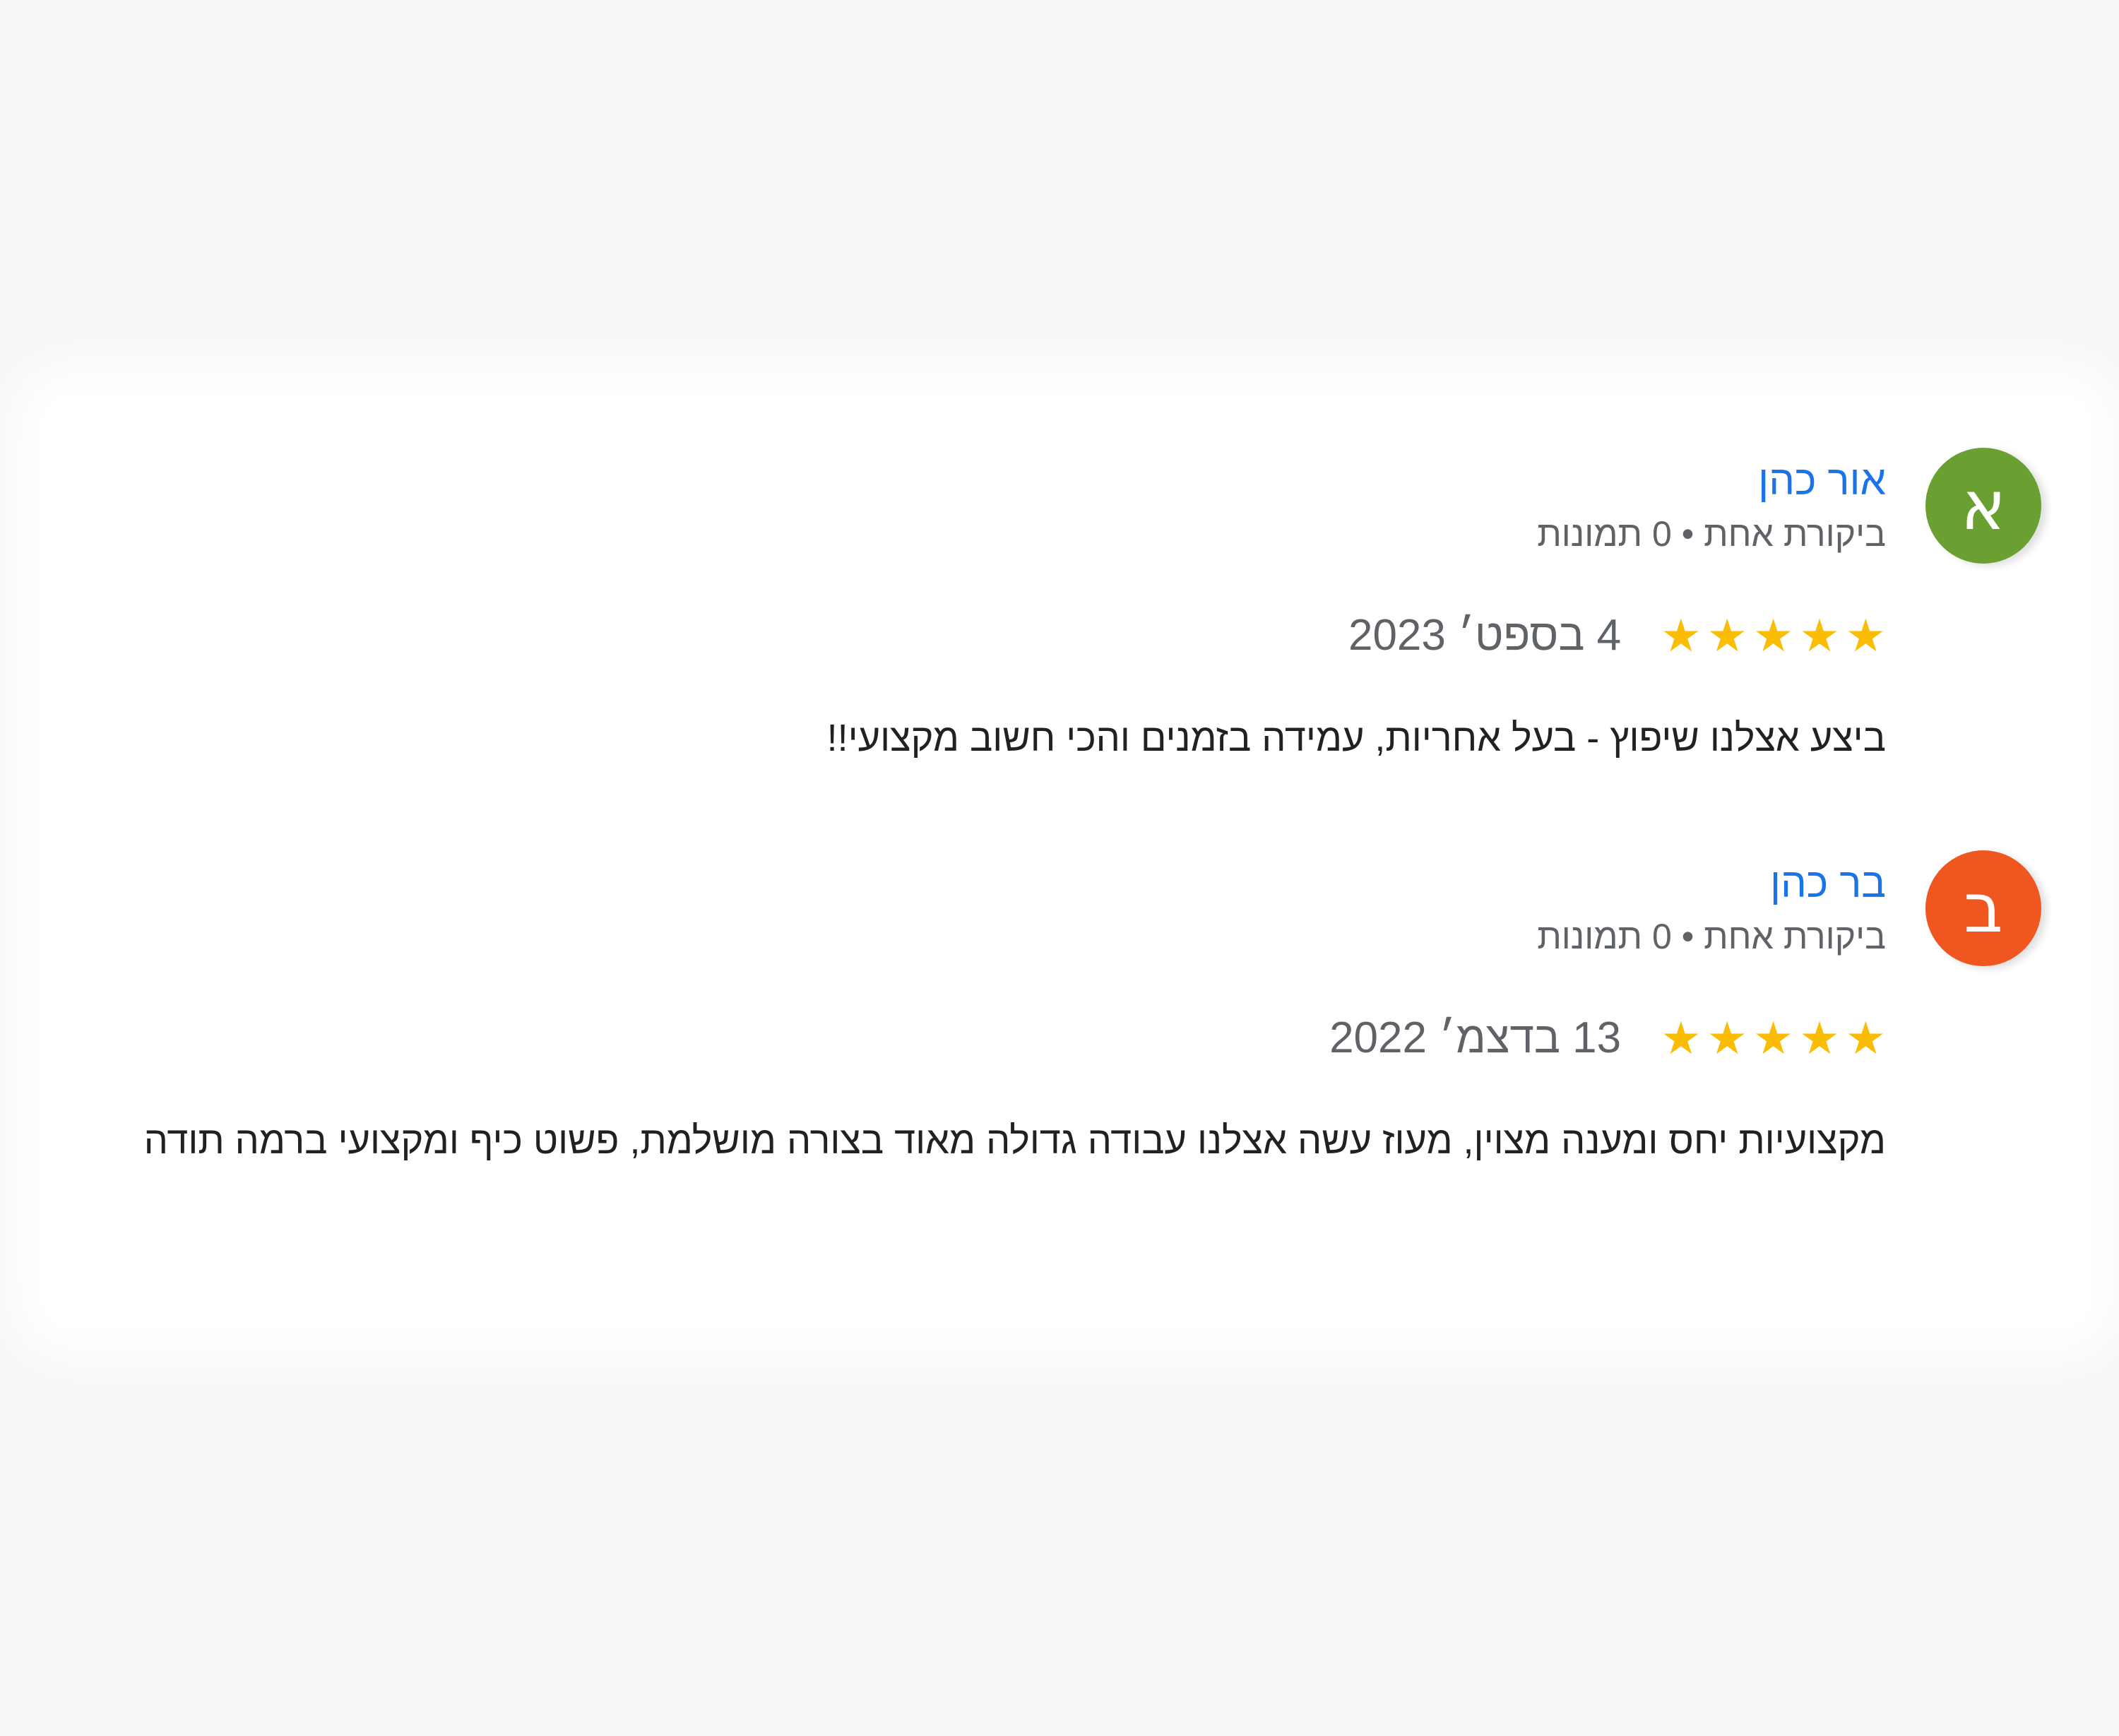 Image resolution: width=2119 pixels, height=1736 pixels. I want to click on reviewer-name: בר כהן, so click(1828, 883).